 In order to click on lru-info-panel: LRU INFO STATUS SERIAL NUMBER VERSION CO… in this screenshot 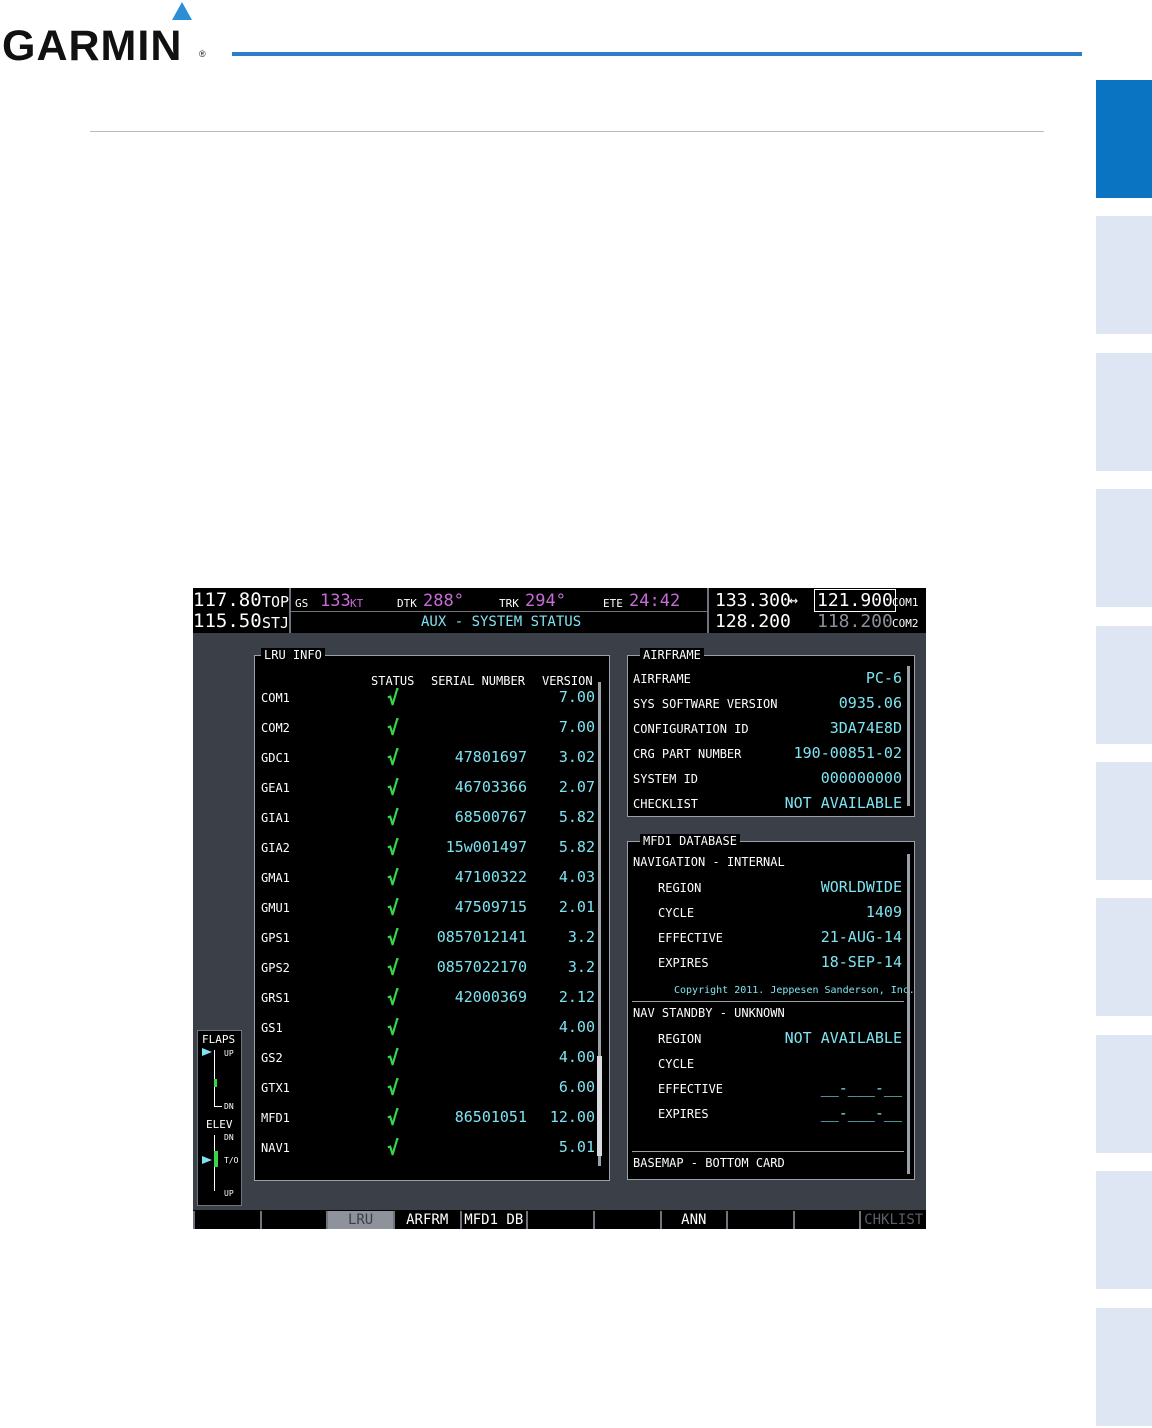, I will do `click(432, 914)`.